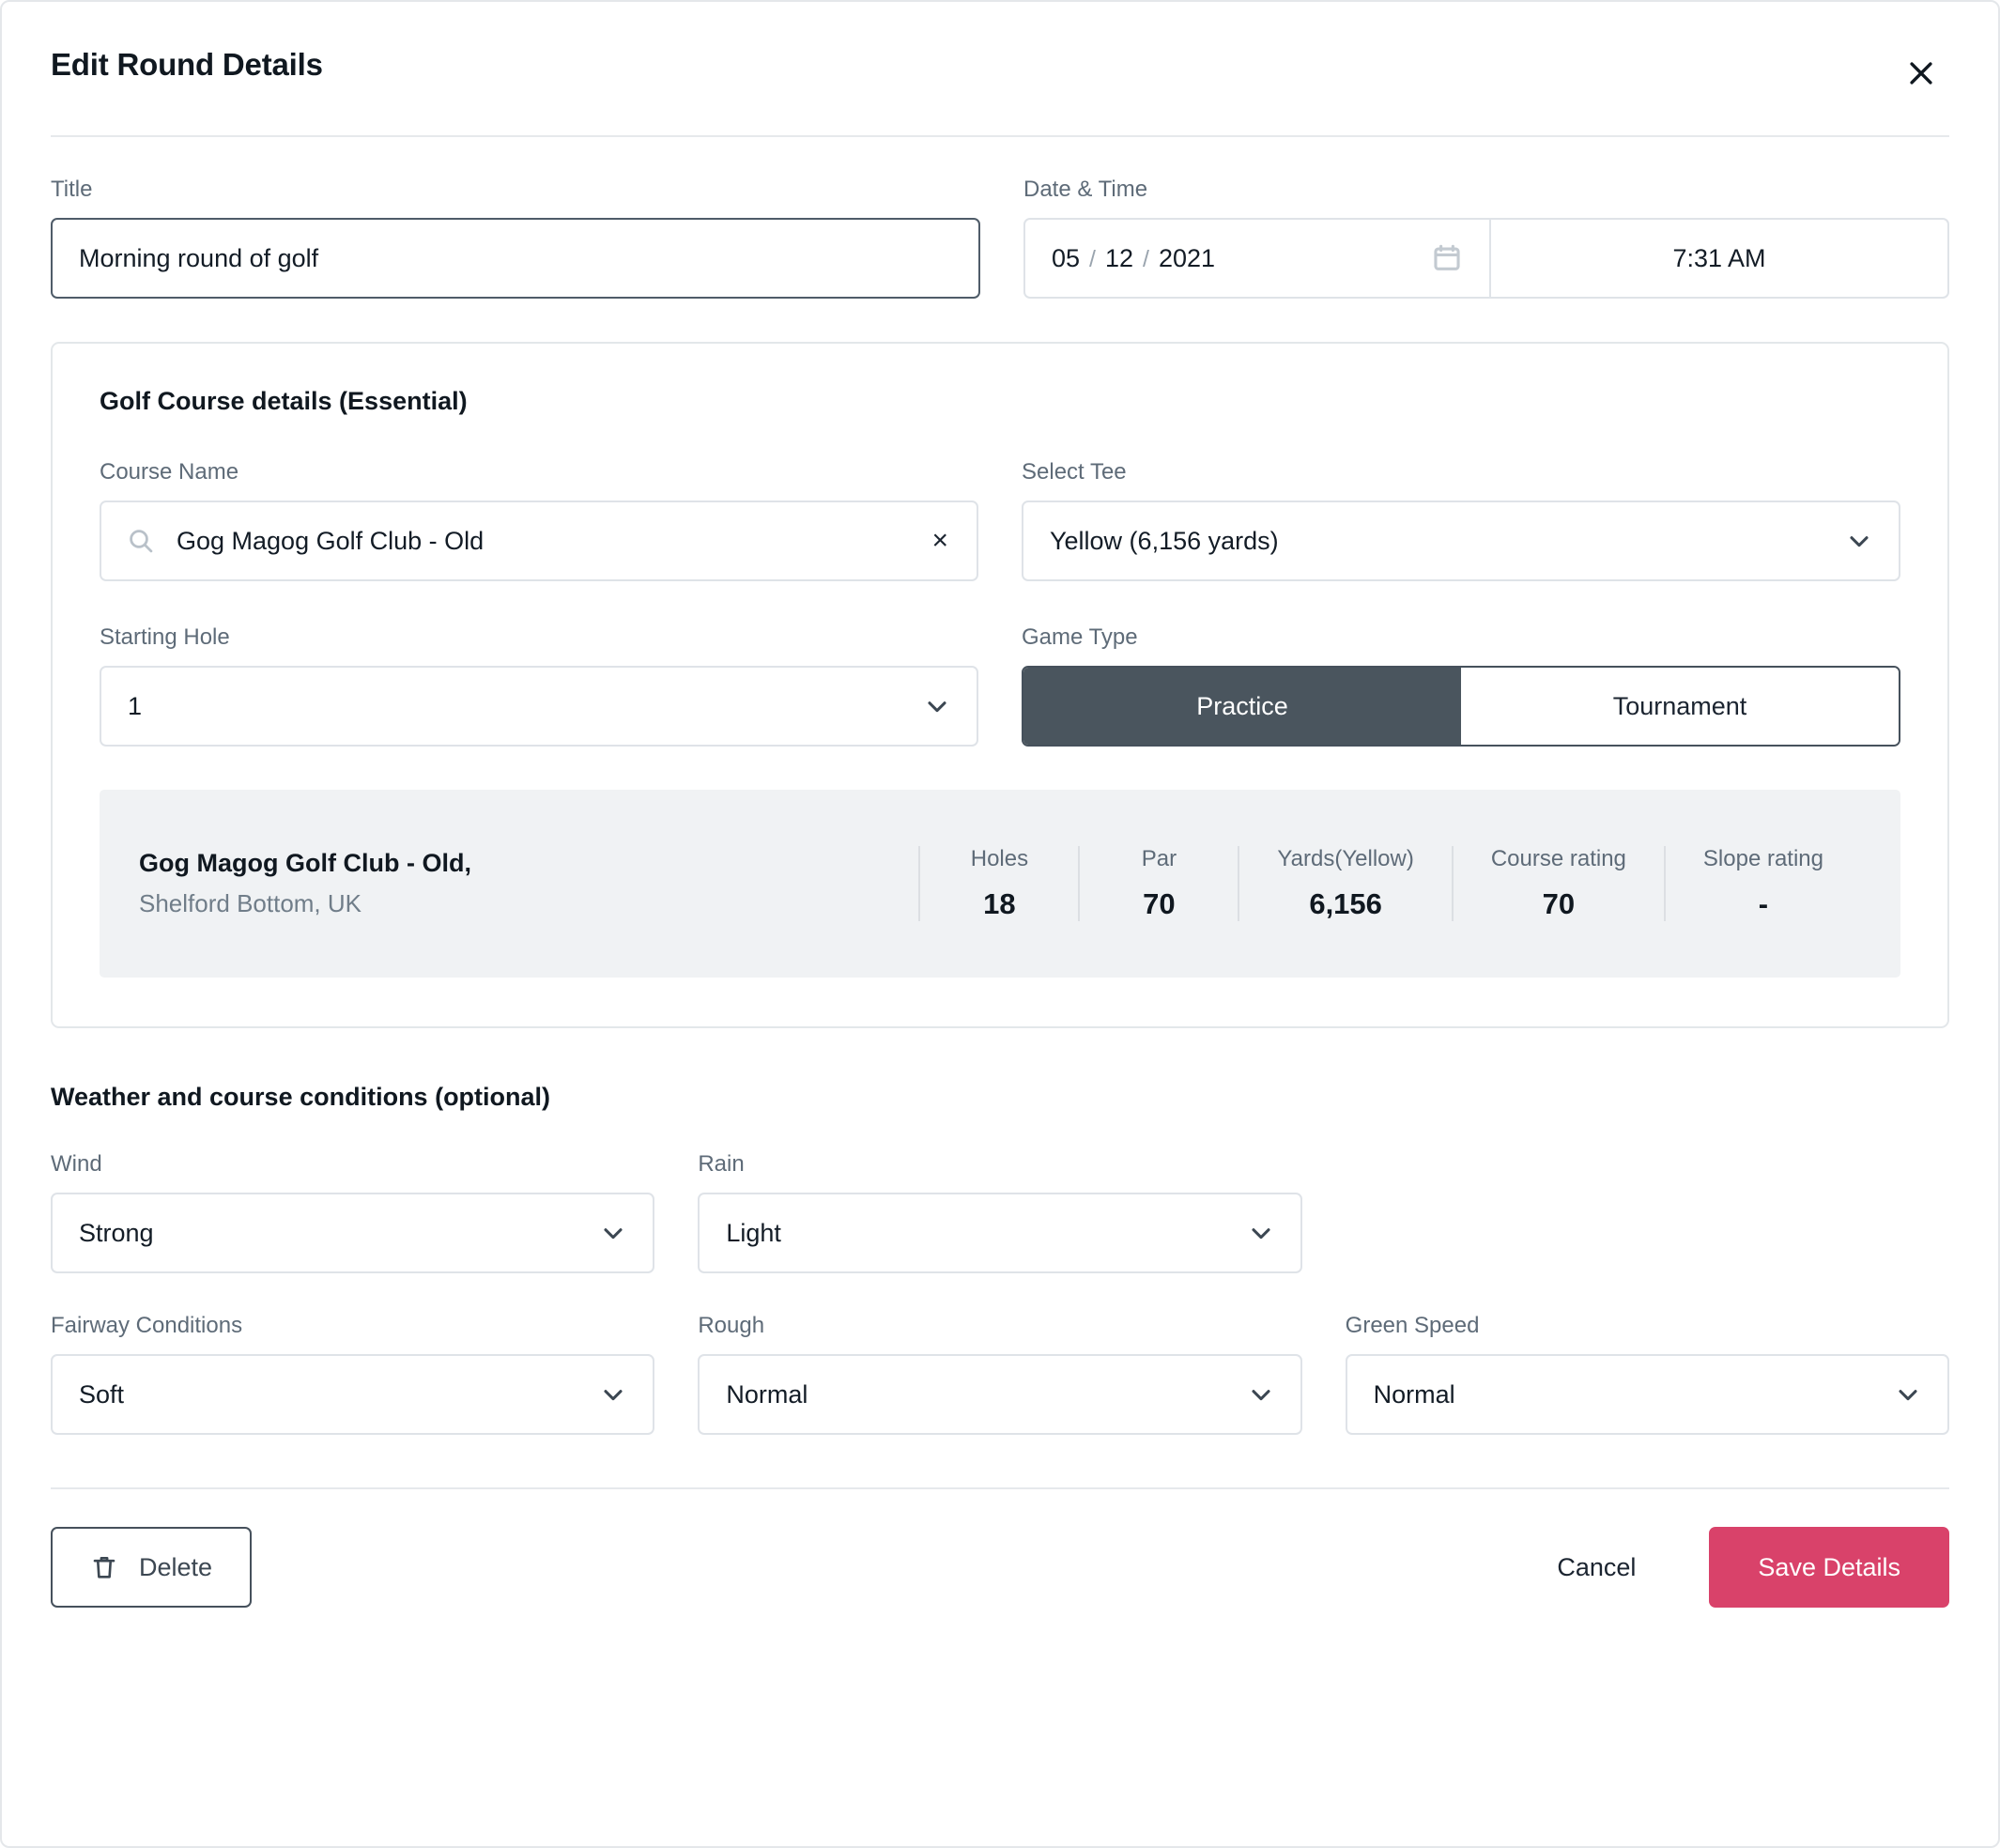 Image resolution: width=2000 pixels, height=1848 pixels. I want to click on rain-value: Light, so click(753, 1232).